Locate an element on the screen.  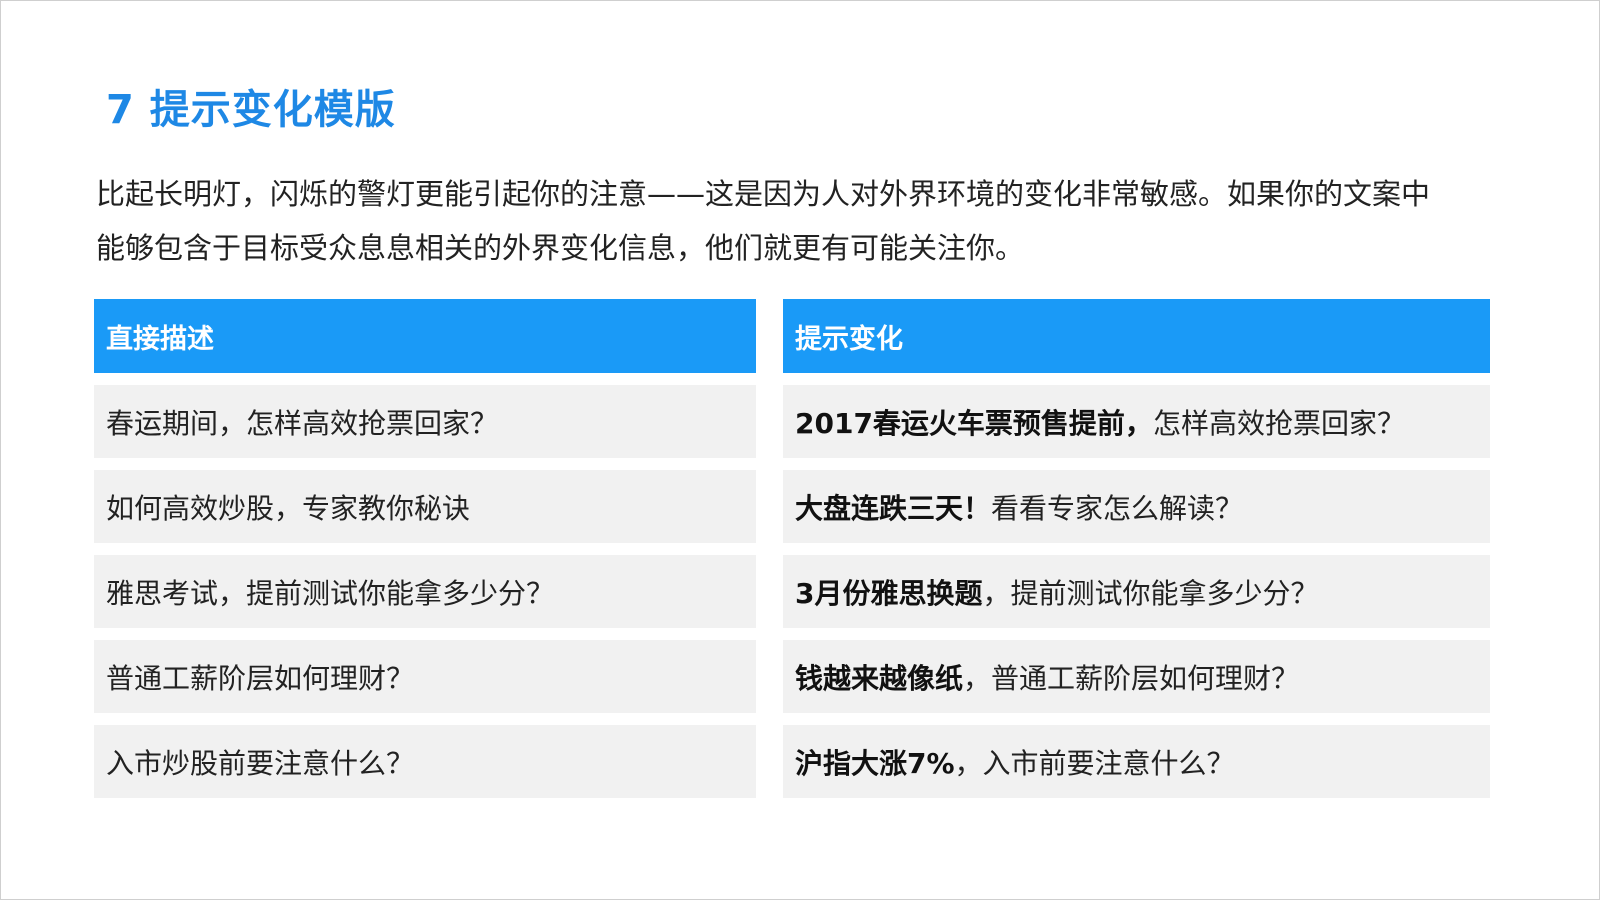
row-highlight: 沪指大涨7% is located at coordinates (875, 763).